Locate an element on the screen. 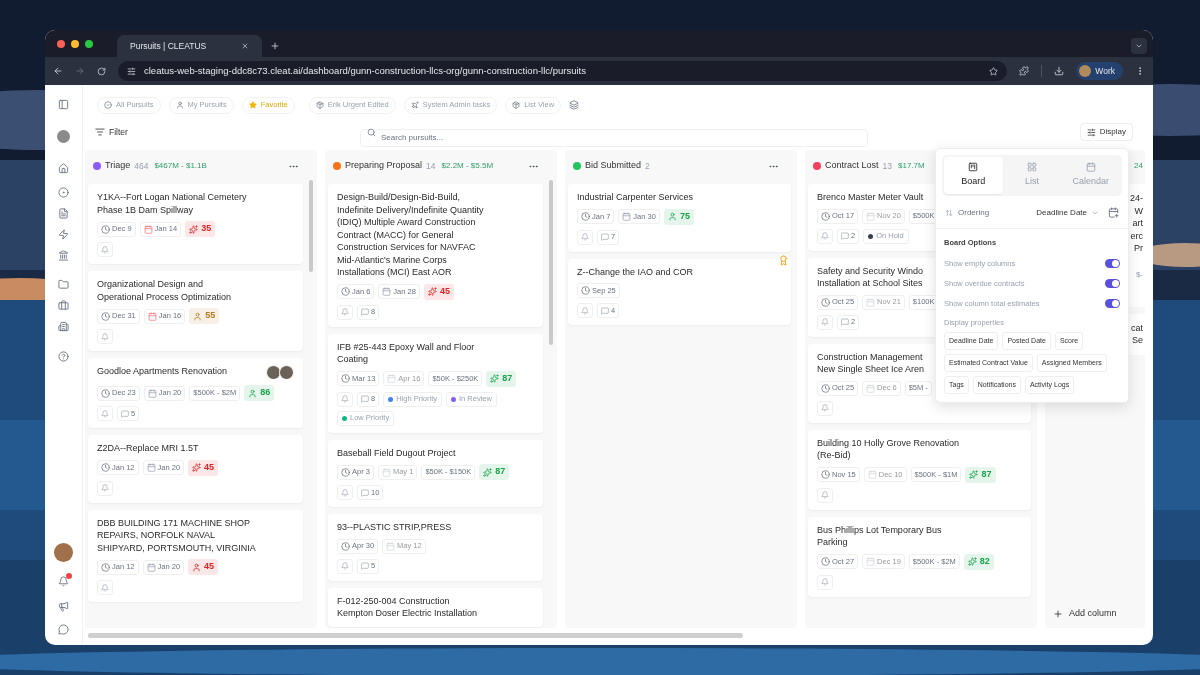 This screenshot has width=1200, height=675. building-icon is located at coordinates (63, 326).